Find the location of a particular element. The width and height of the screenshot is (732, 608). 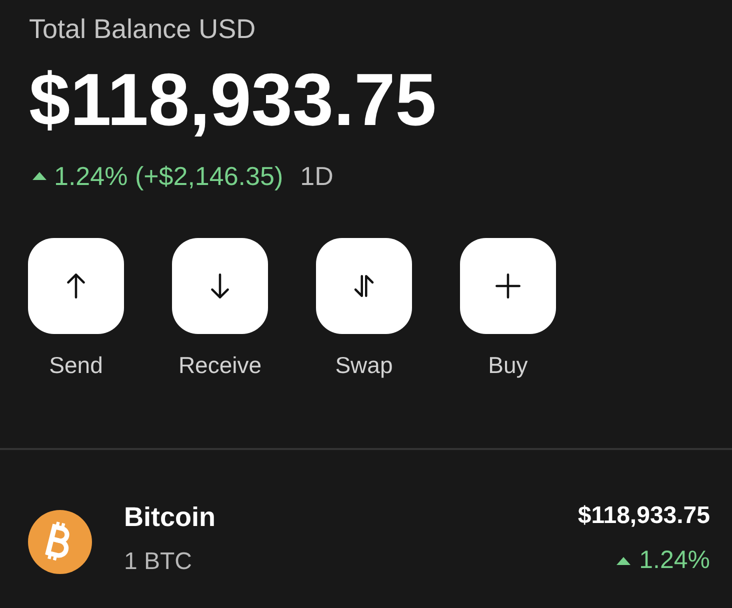

action-label: Buy is located at coordinates (508, 365).